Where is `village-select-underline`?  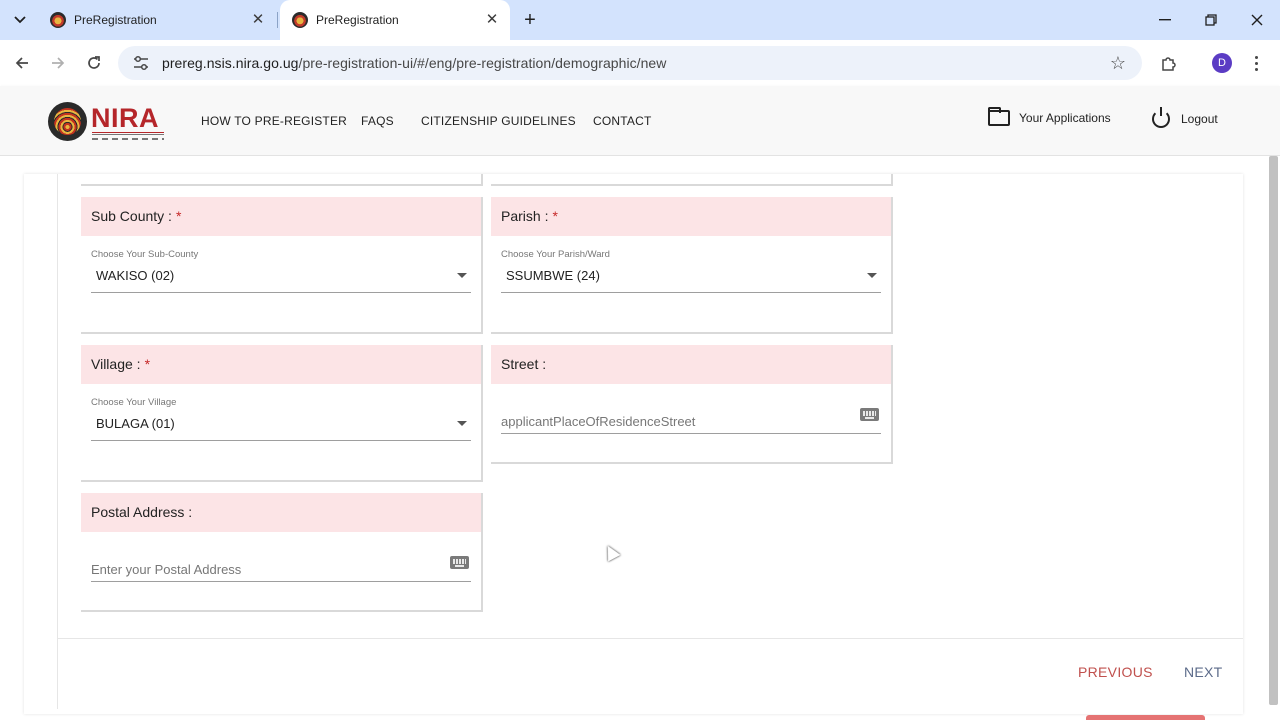
village-select-underline is located at coordinates (281, 440).